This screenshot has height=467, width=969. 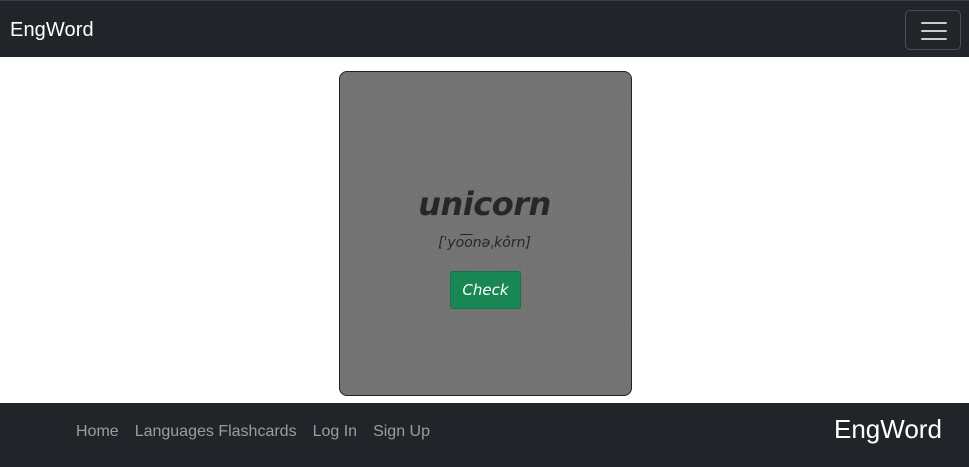 I want to click on footer-link-home: Home, so click(x=97, y=432).